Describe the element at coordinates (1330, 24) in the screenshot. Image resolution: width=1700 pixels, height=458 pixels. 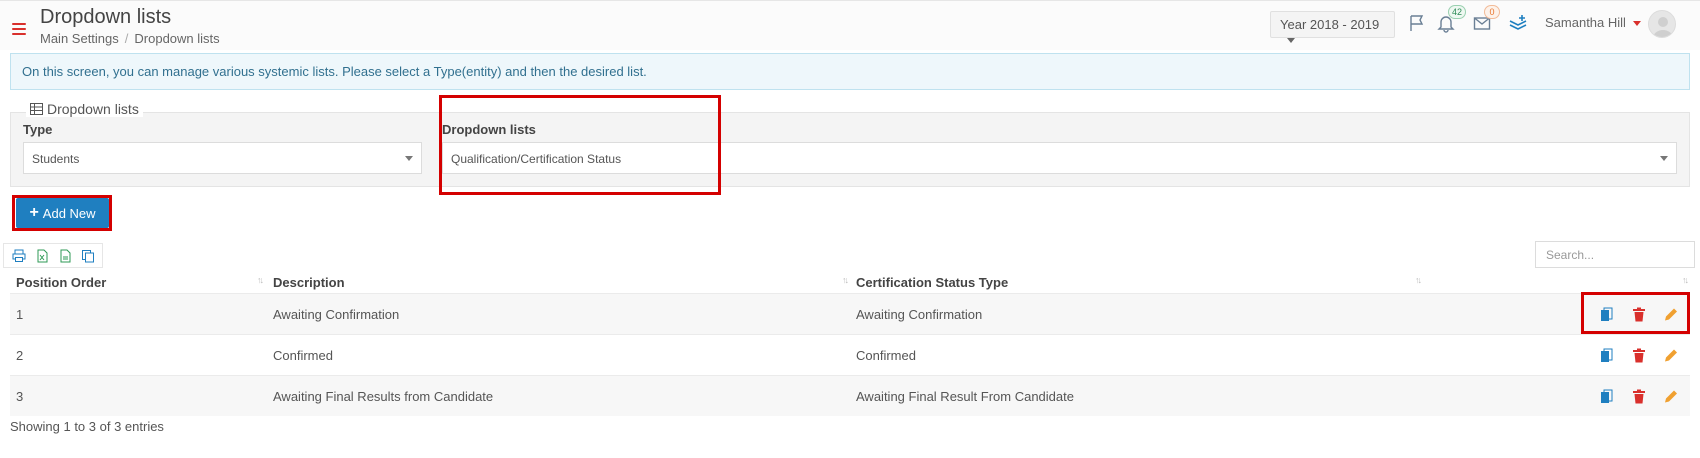
I see `year-select-value: Year 2018 - 2019` at that location.